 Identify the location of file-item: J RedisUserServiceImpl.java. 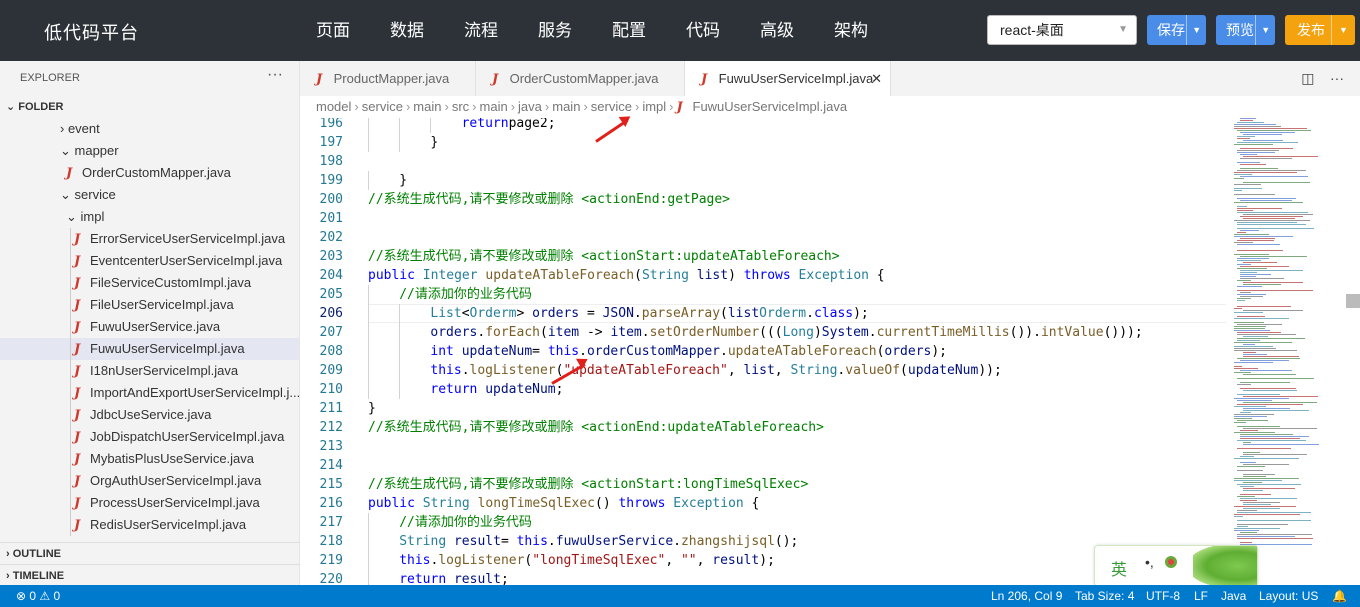
(149, 525).